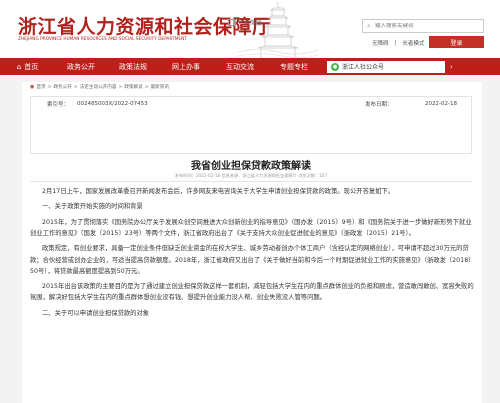 The width and height of the screenshot is (500, 403). Describe the element at coordinates (19, 66) in the screenshot. I see `home-icon: ⌂` at that location.